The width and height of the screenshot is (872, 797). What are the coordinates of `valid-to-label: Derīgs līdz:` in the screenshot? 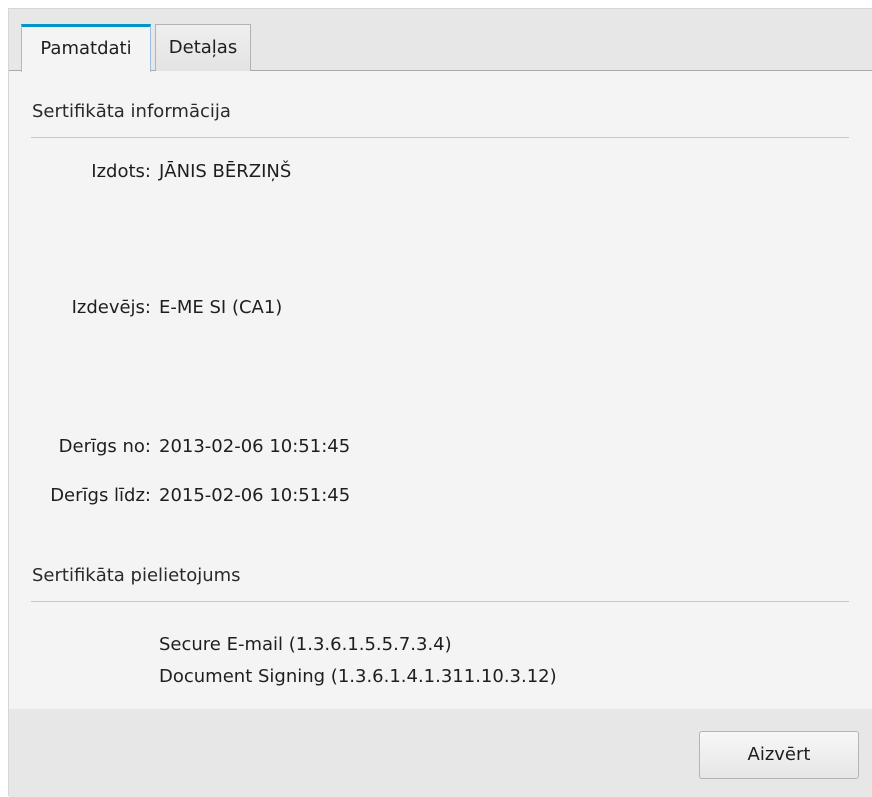 It's located at (100, 495).